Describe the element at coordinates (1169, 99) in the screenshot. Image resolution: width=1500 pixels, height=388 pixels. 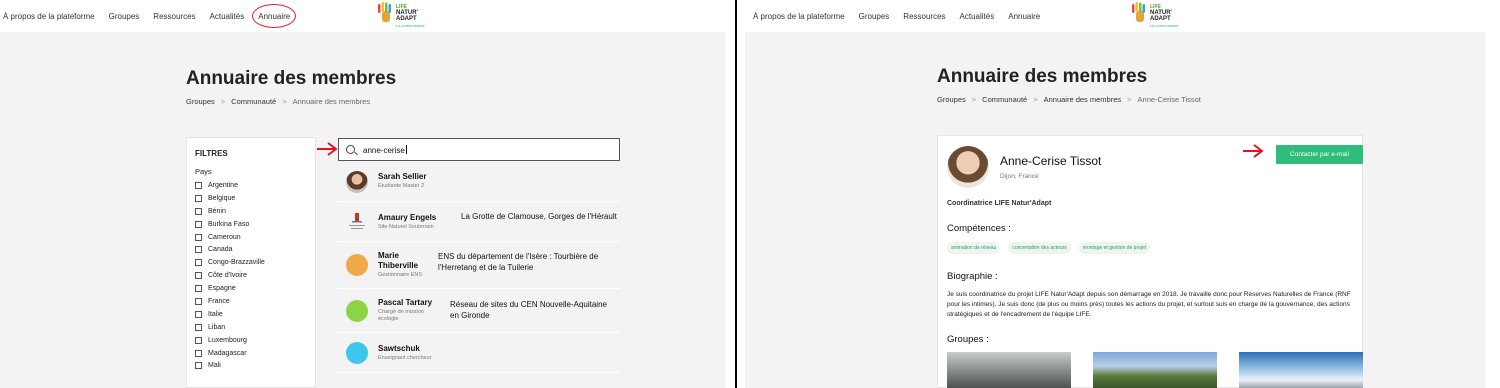
I see `breadcrumb-current: Anne-Cerise Tissot` at that location.